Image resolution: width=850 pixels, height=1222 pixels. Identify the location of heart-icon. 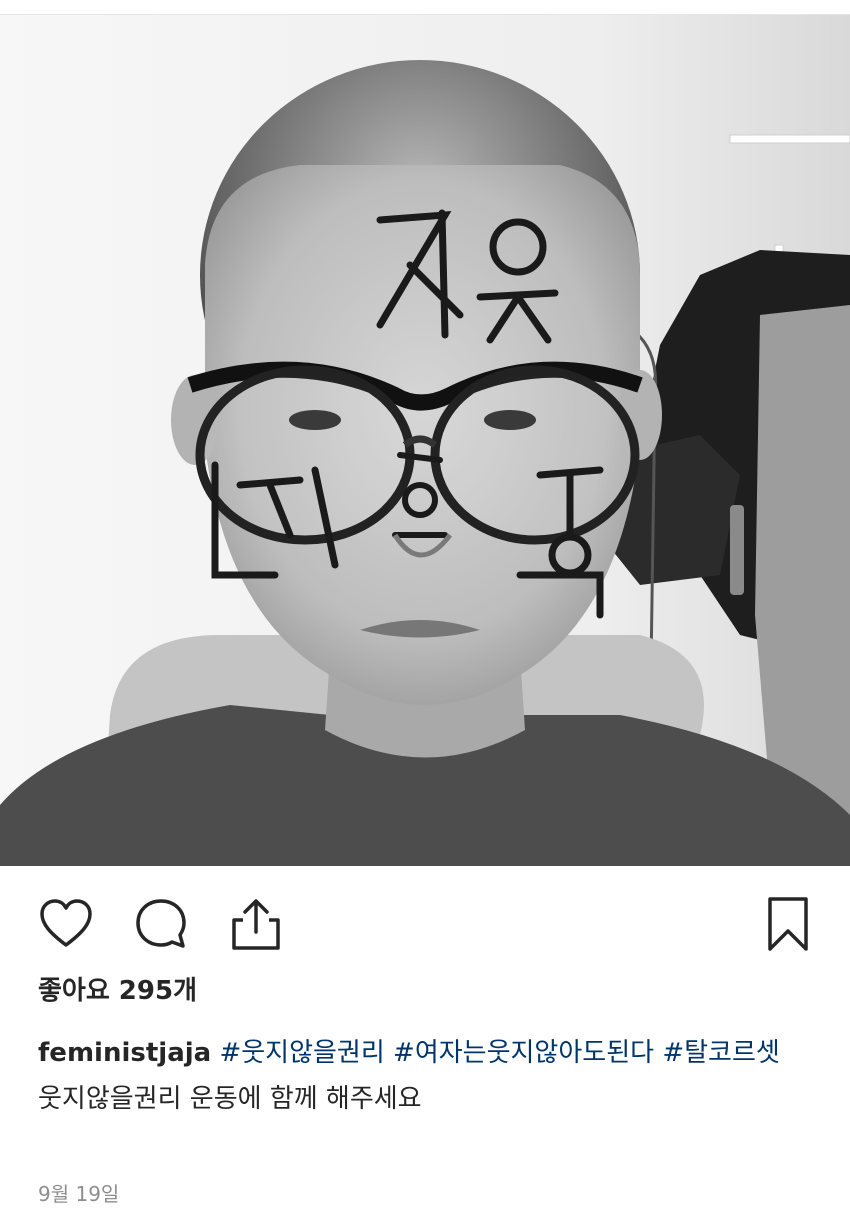
(66, 923).